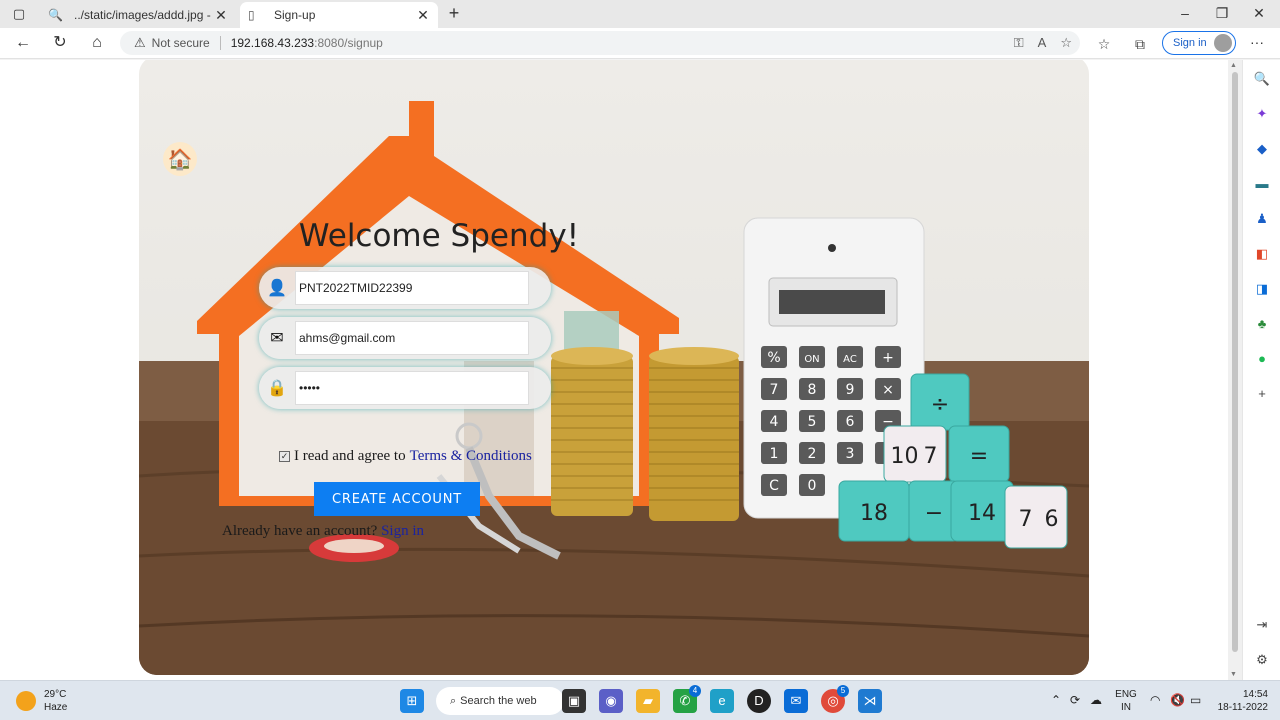 The height and width of the screenshot is (720, 1280). Describe the element at coordinates (277, 388) in the screenshot. I see `lock-icon: 🔒` at that location.